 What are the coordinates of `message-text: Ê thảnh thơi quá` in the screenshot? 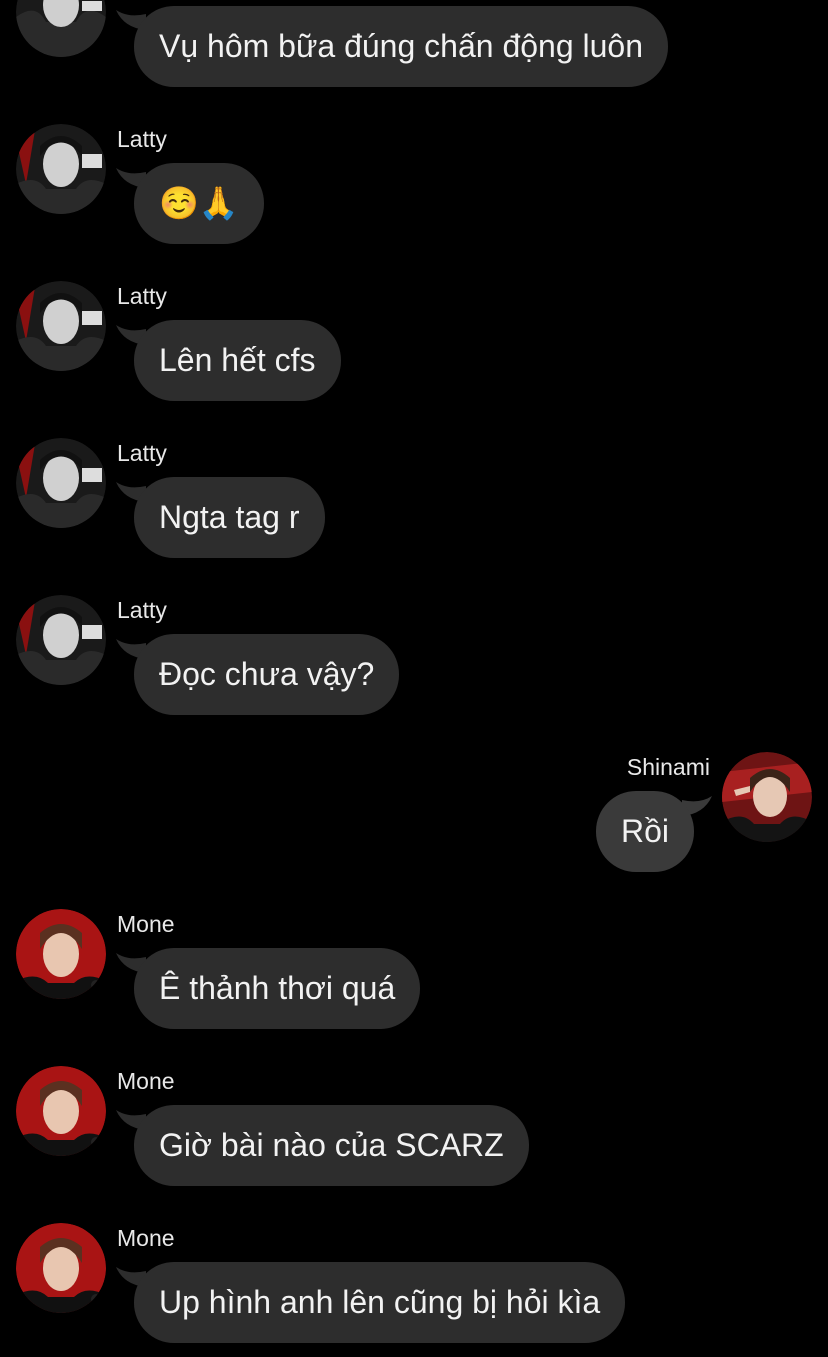 It's located at (277, 988).